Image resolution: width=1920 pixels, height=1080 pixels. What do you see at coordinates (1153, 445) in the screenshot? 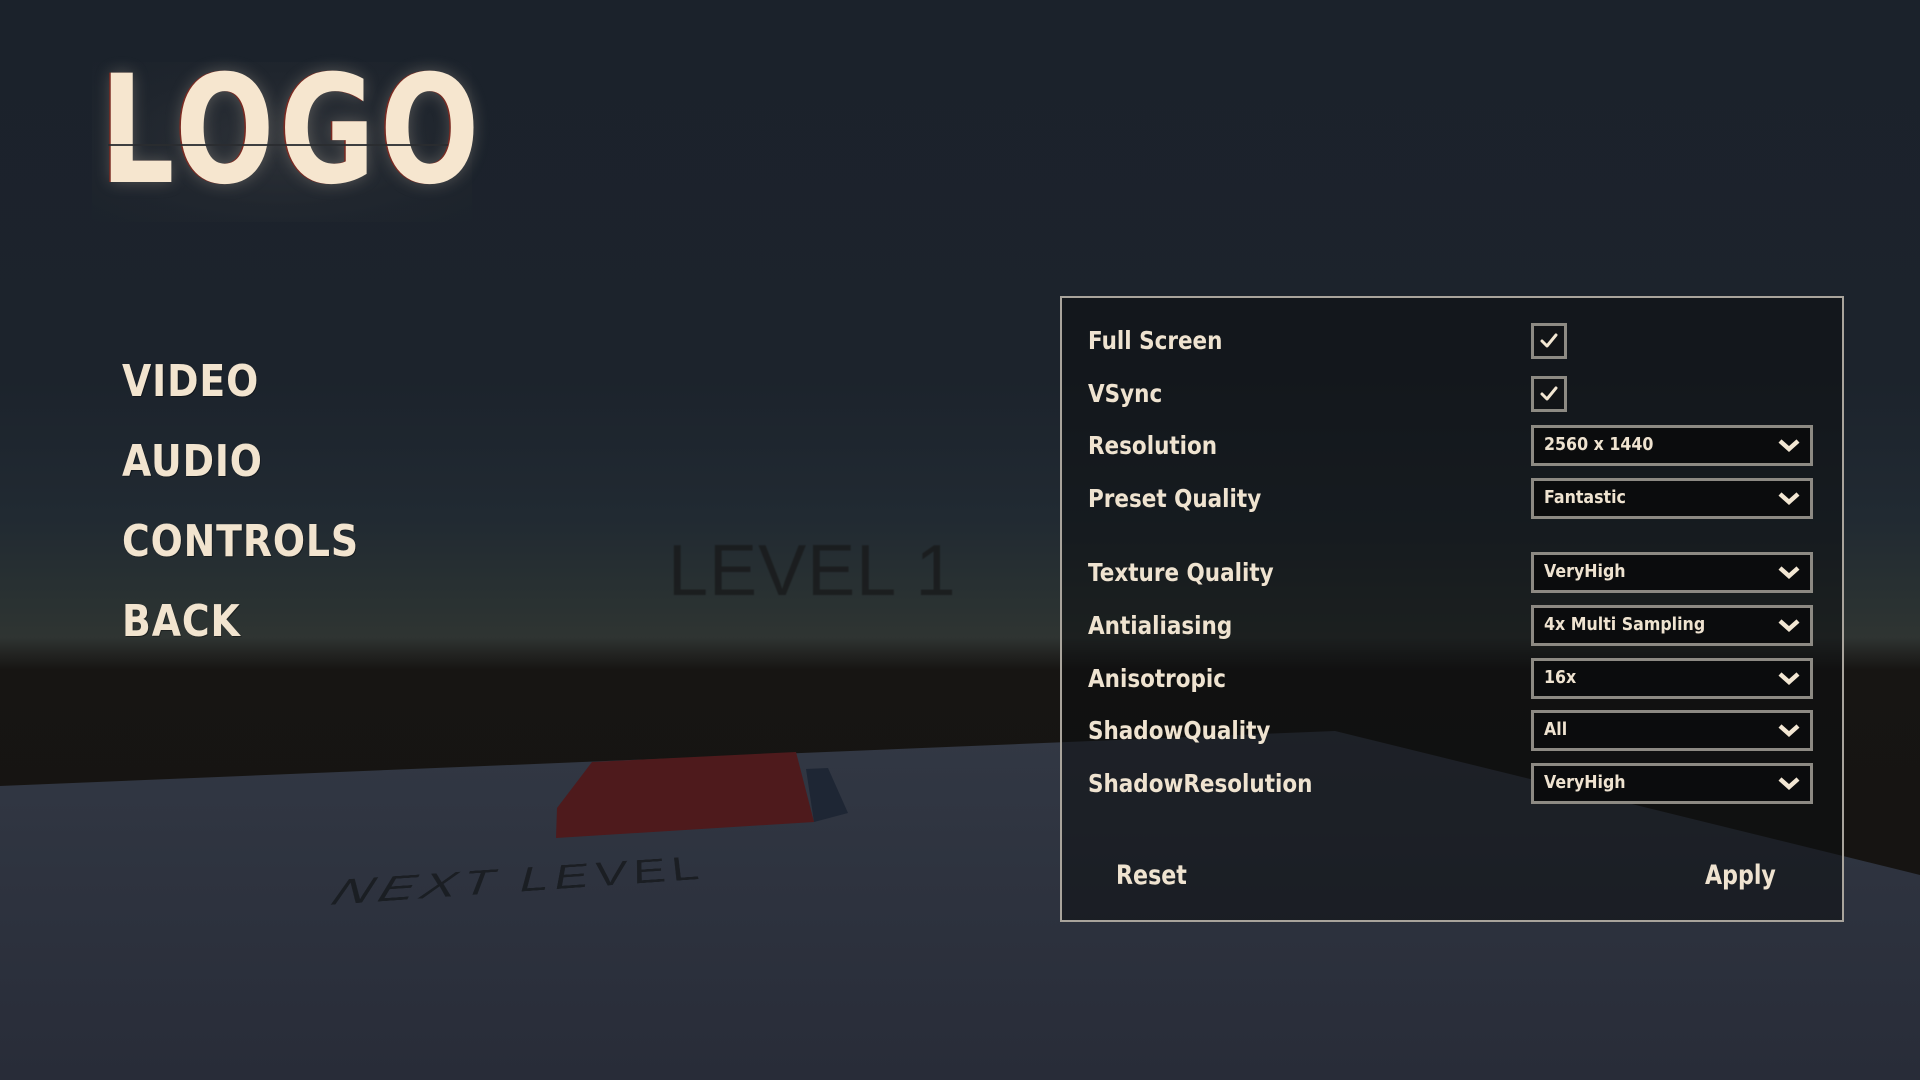
I see `setting-label: Resolution` at bounding box center [1153, 445].